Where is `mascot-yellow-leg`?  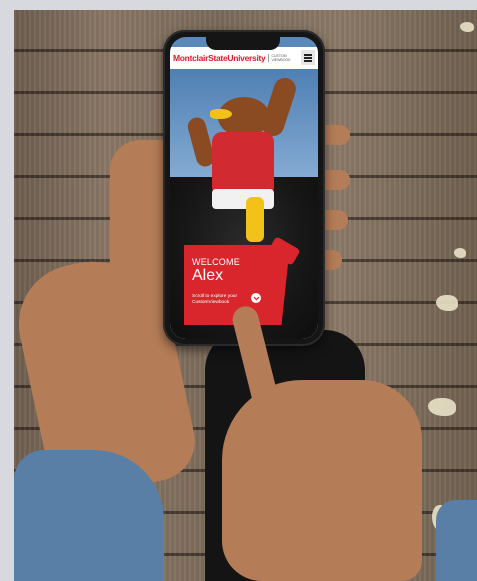 mascot-yellow-leg is located at coordinates (255, 219).